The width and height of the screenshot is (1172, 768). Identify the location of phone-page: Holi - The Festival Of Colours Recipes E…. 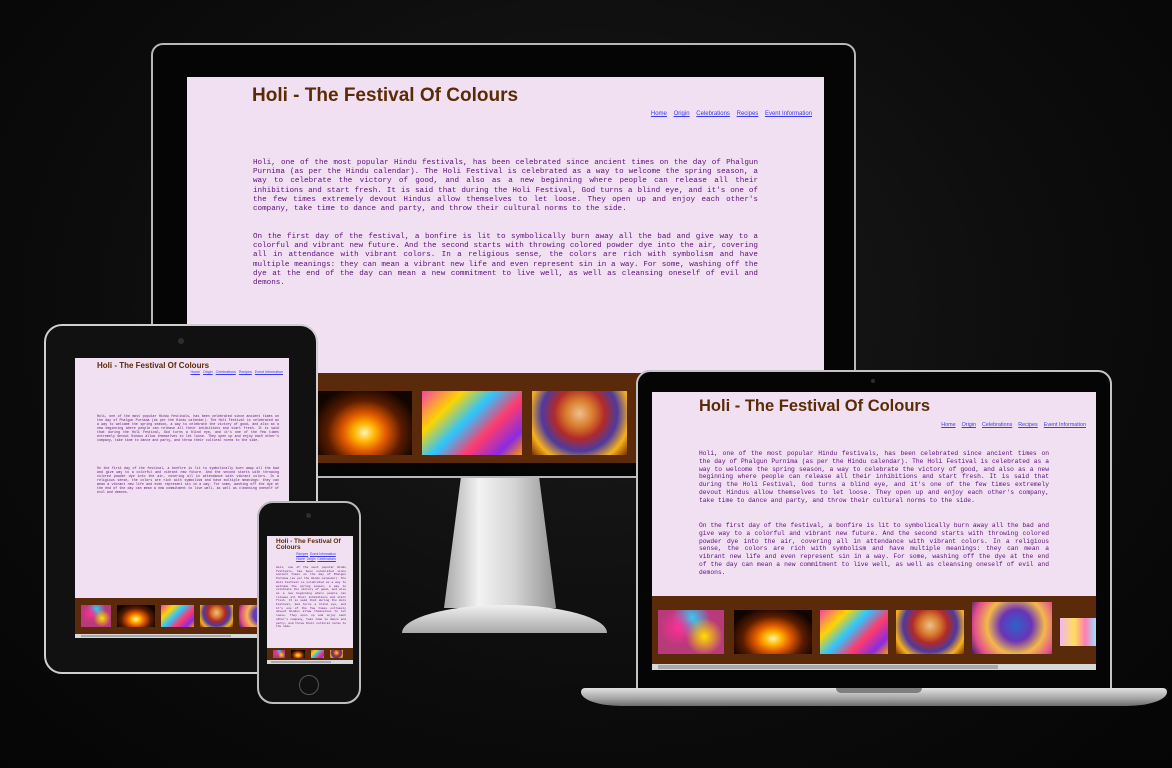
(310, 592).